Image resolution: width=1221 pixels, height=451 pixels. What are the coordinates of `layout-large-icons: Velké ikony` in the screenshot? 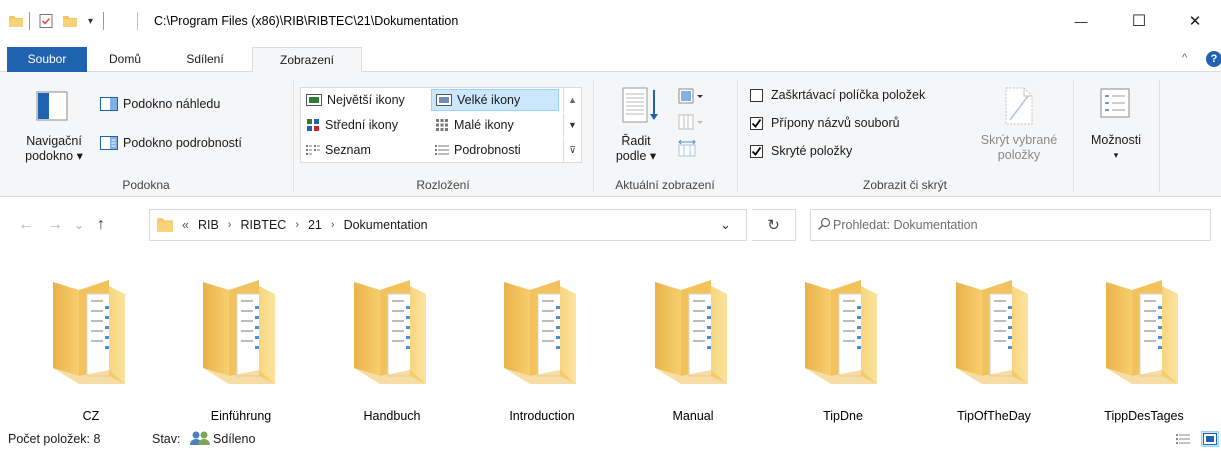 It's located at (495, 100).